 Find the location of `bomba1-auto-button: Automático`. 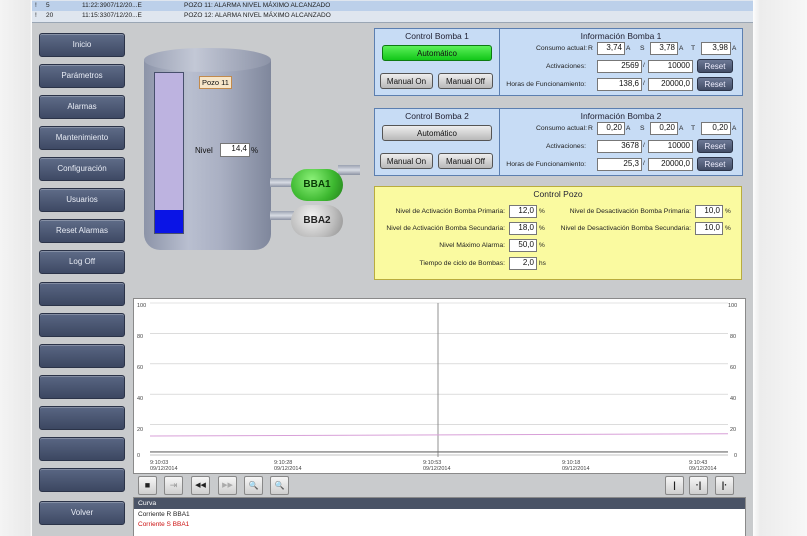

bomba1-auto-button: Automático is located at coordinates (437, 53).